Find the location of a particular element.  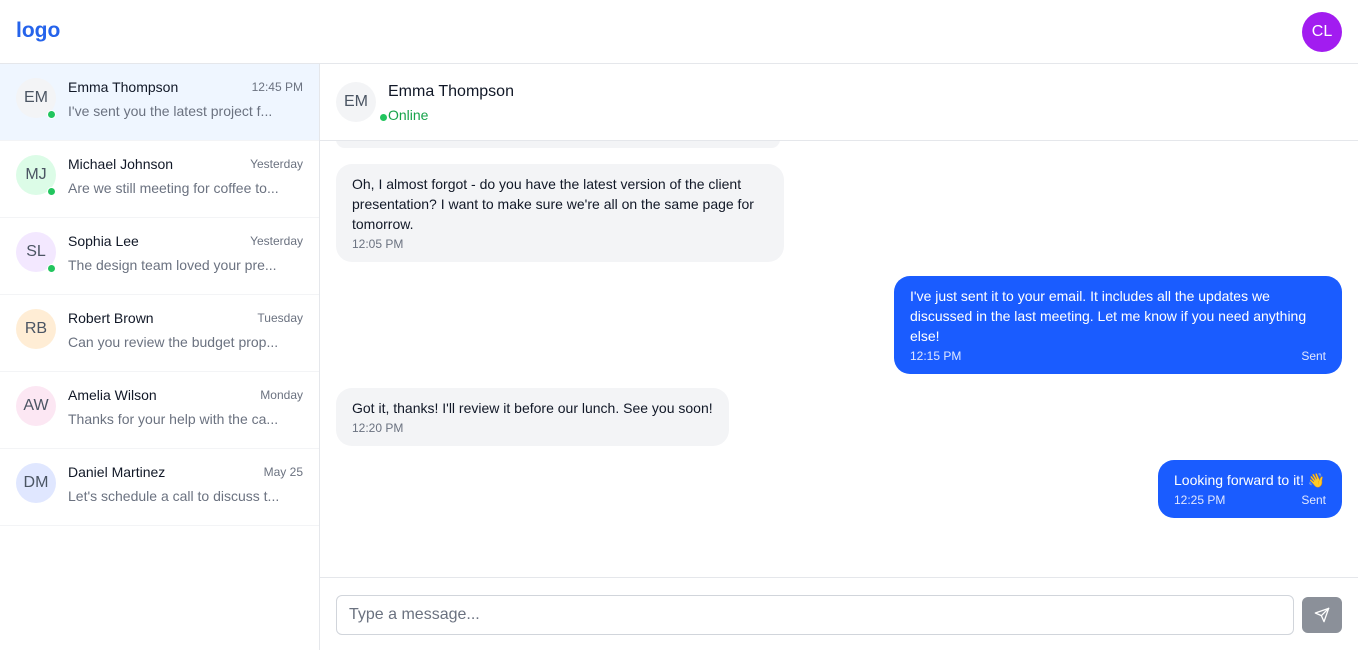

message-bubble-partial is located at coordinates (558, 144).